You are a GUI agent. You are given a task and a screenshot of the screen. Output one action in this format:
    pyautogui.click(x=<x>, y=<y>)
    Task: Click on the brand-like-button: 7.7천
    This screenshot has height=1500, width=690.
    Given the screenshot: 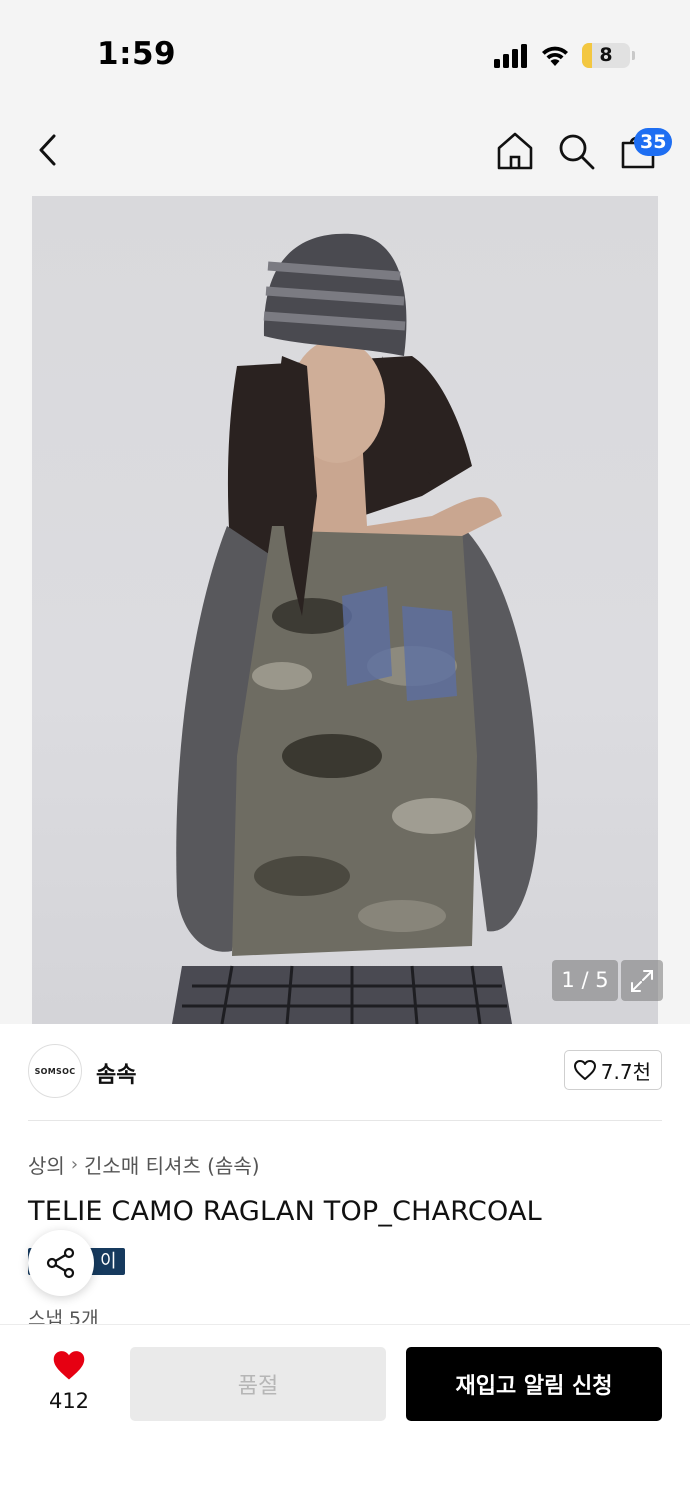 What is the action you would take?
    pyautogui.click(x=612, y=1070)
    